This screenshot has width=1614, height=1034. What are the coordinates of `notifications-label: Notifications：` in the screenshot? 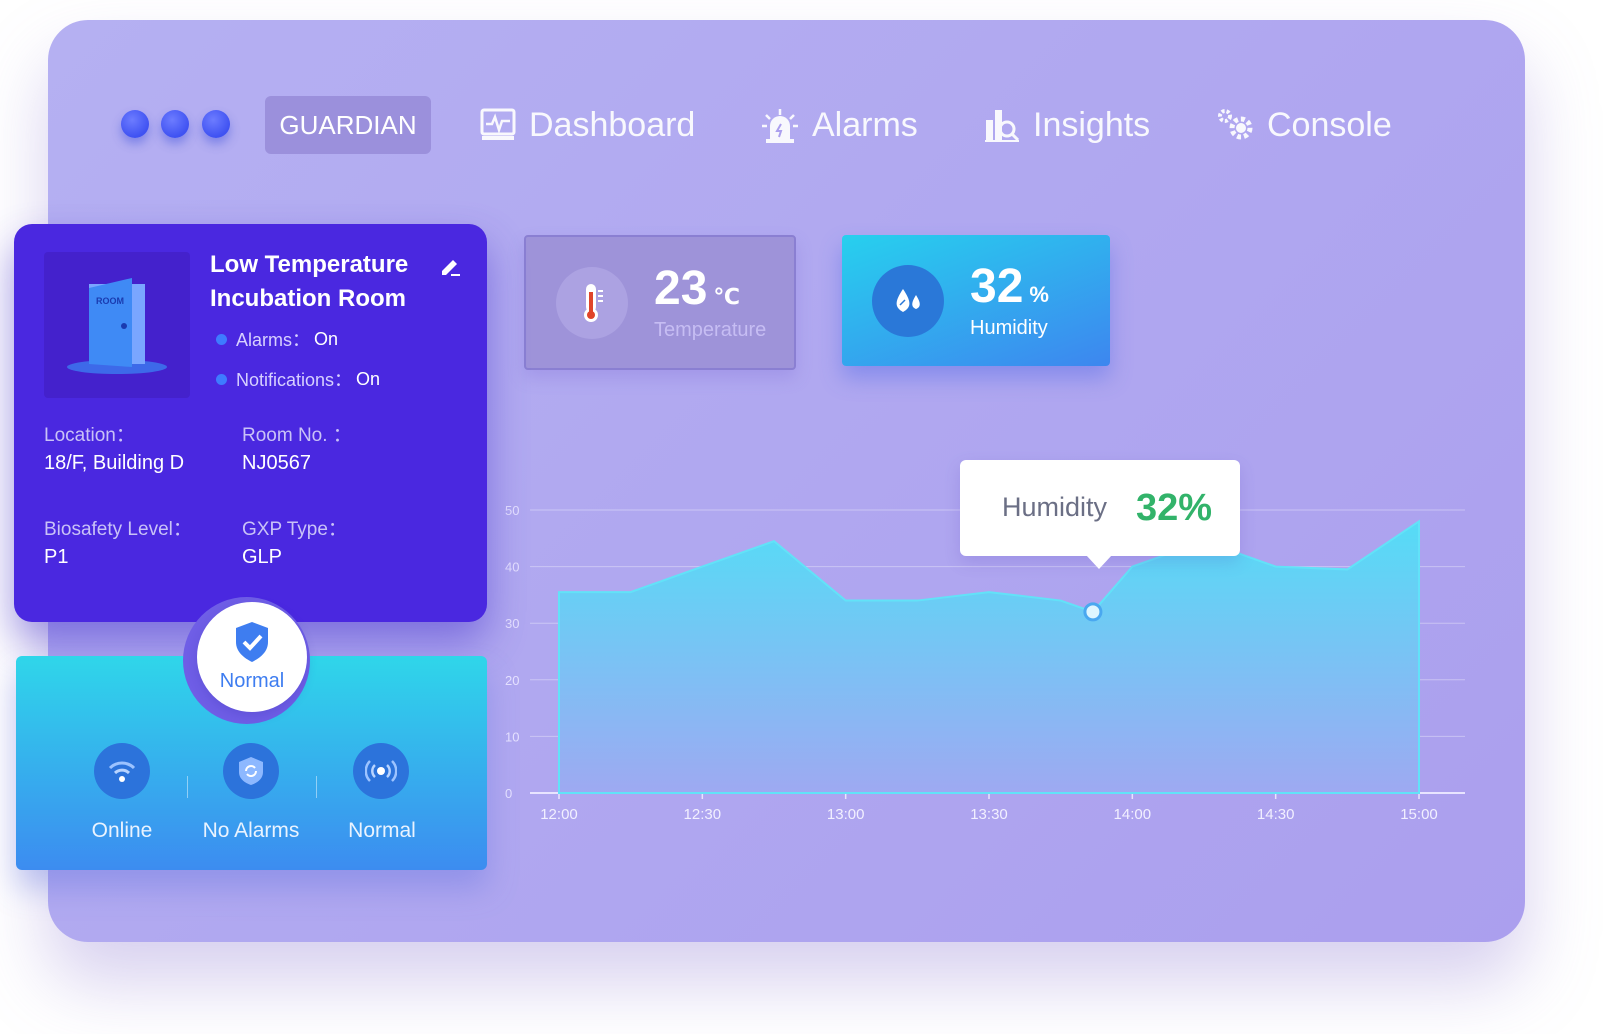 It's located at (294, 380).